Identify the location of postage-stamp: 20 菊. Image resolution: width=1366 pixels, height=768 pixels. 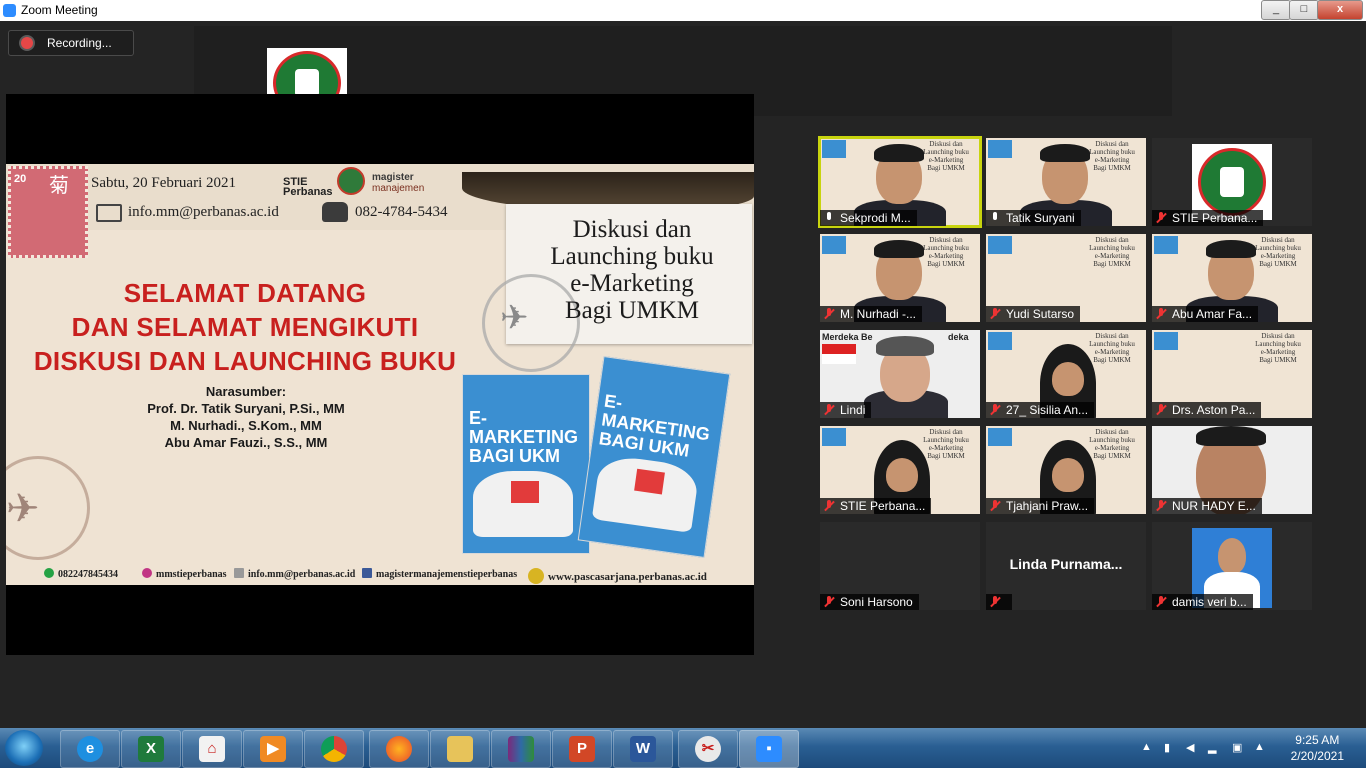
(48, 212).